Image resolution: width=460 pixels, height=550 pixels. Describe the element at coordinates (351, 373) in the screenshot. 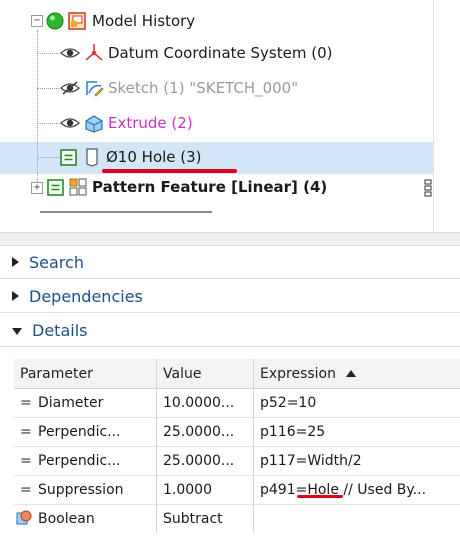

I see `sort-ascending-icon` at that location.